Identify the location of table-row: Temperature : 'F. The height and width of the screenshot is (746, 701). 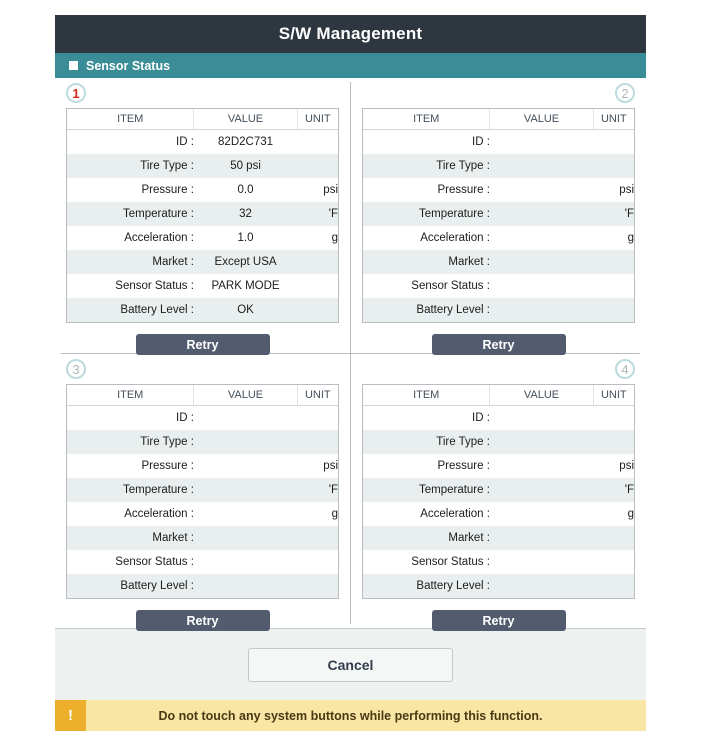
(498, 214).